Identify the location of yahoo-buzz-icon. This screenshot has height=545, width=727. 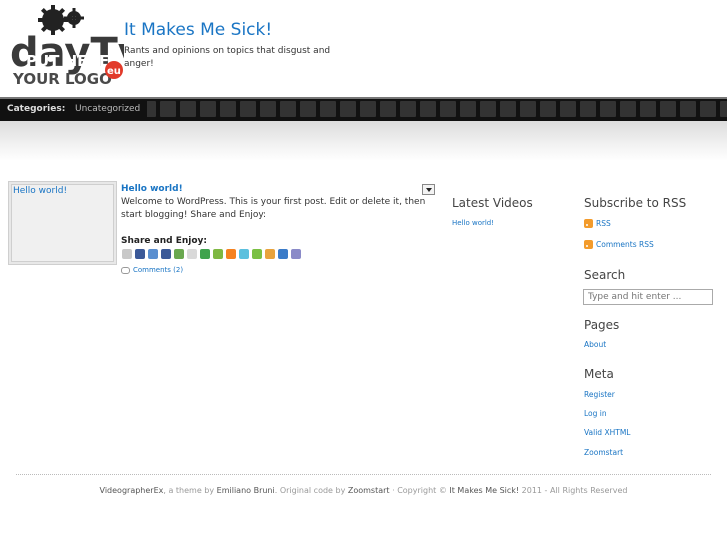
(257, 254).